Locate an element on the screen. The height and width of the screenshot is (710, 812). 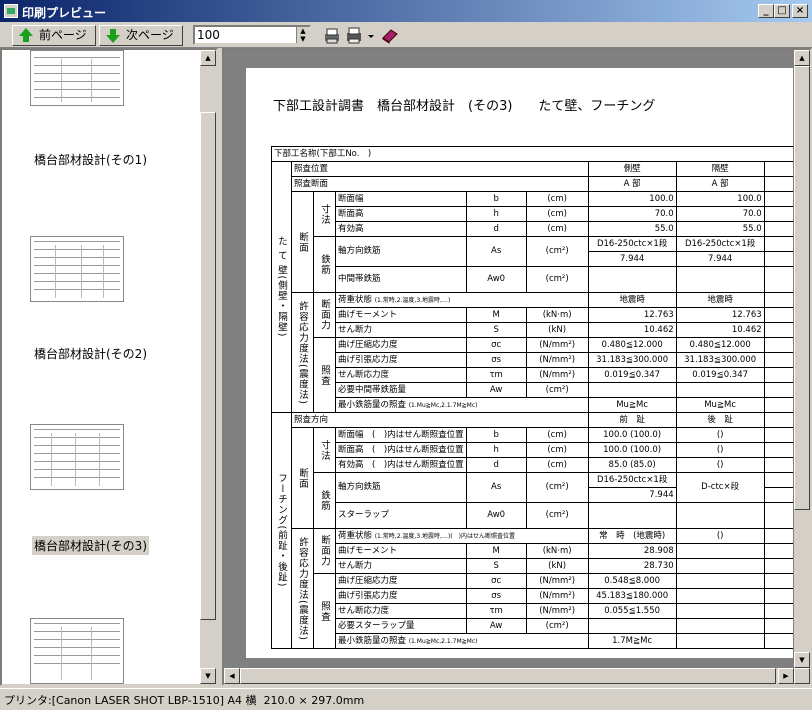
note: (1.Mu≧Mc,2.1.7M≧Mc) is located at coordinates (443, 641).